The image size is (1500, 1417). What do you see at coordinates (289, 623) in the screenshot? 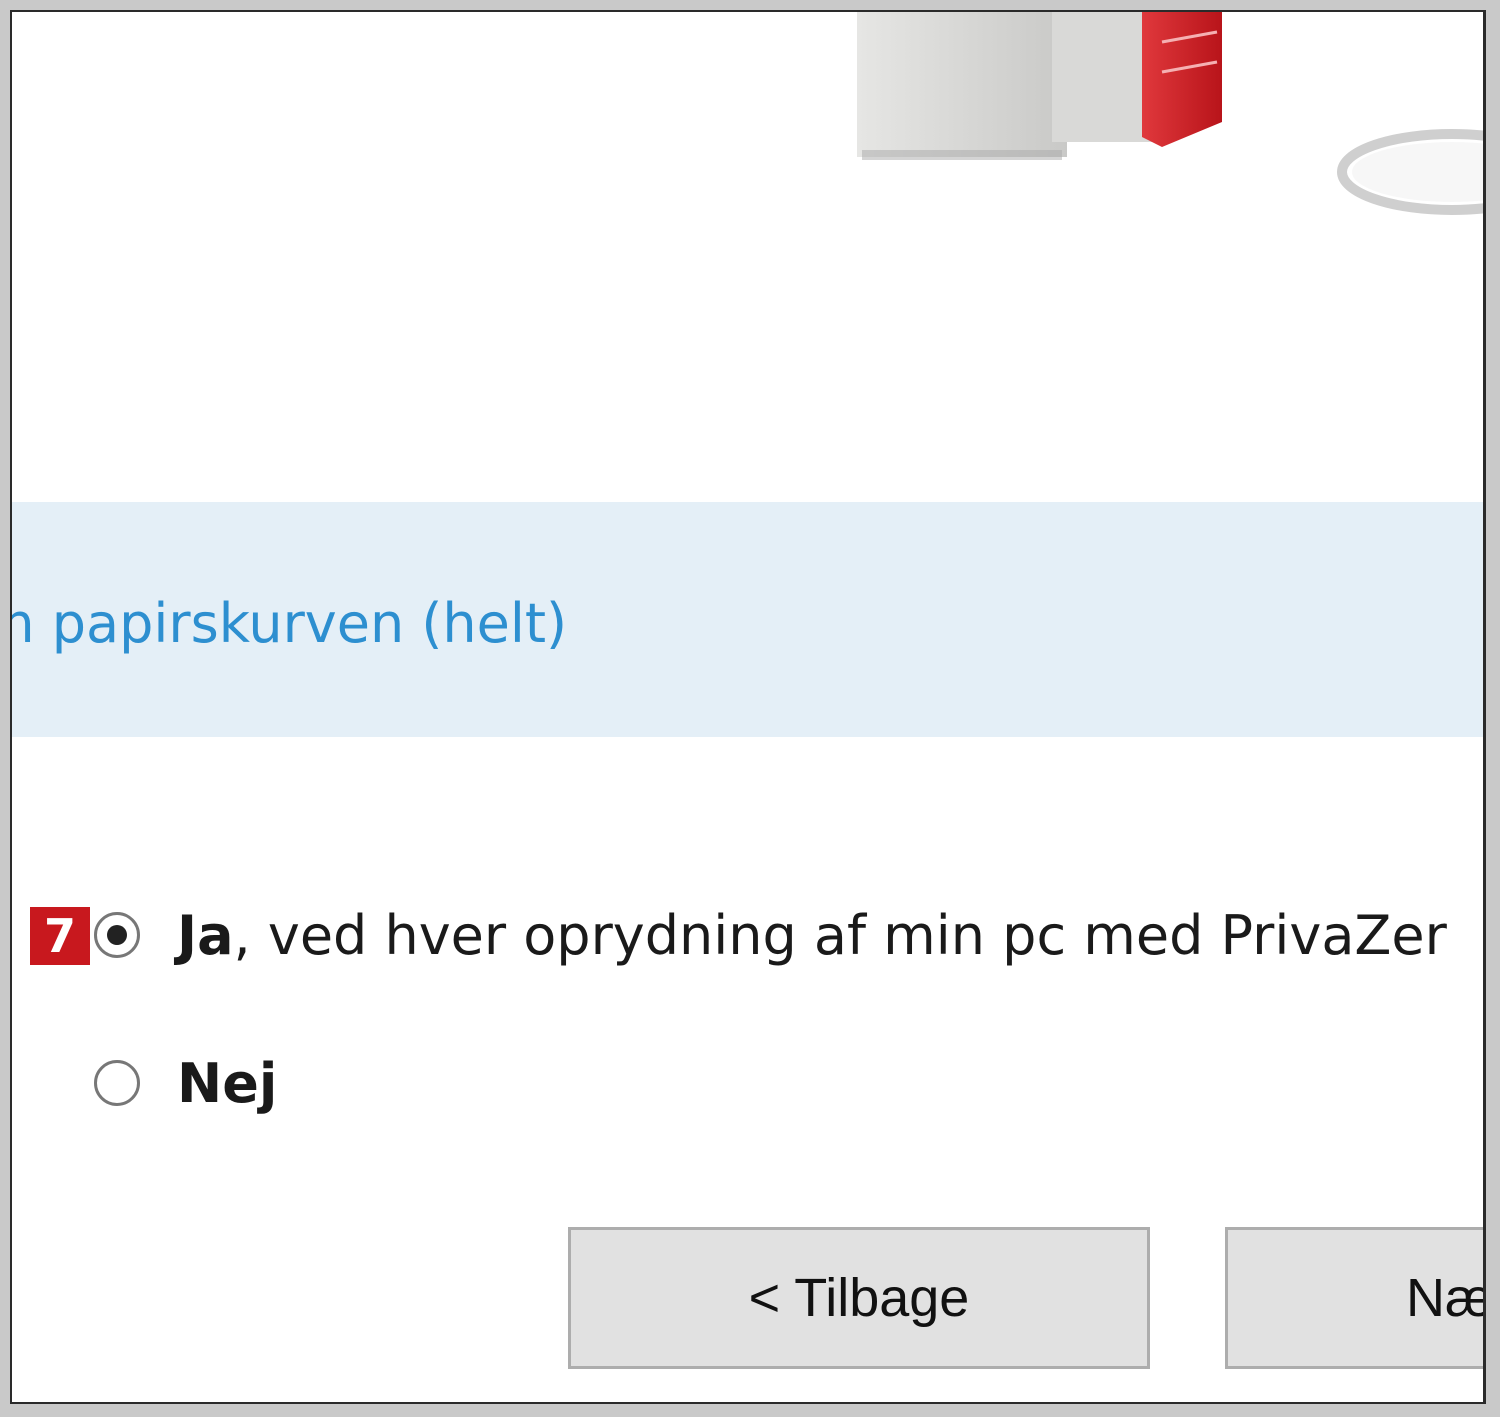
I see `section-title: m papirskurven (helt)` at bounding box center [289, 623].